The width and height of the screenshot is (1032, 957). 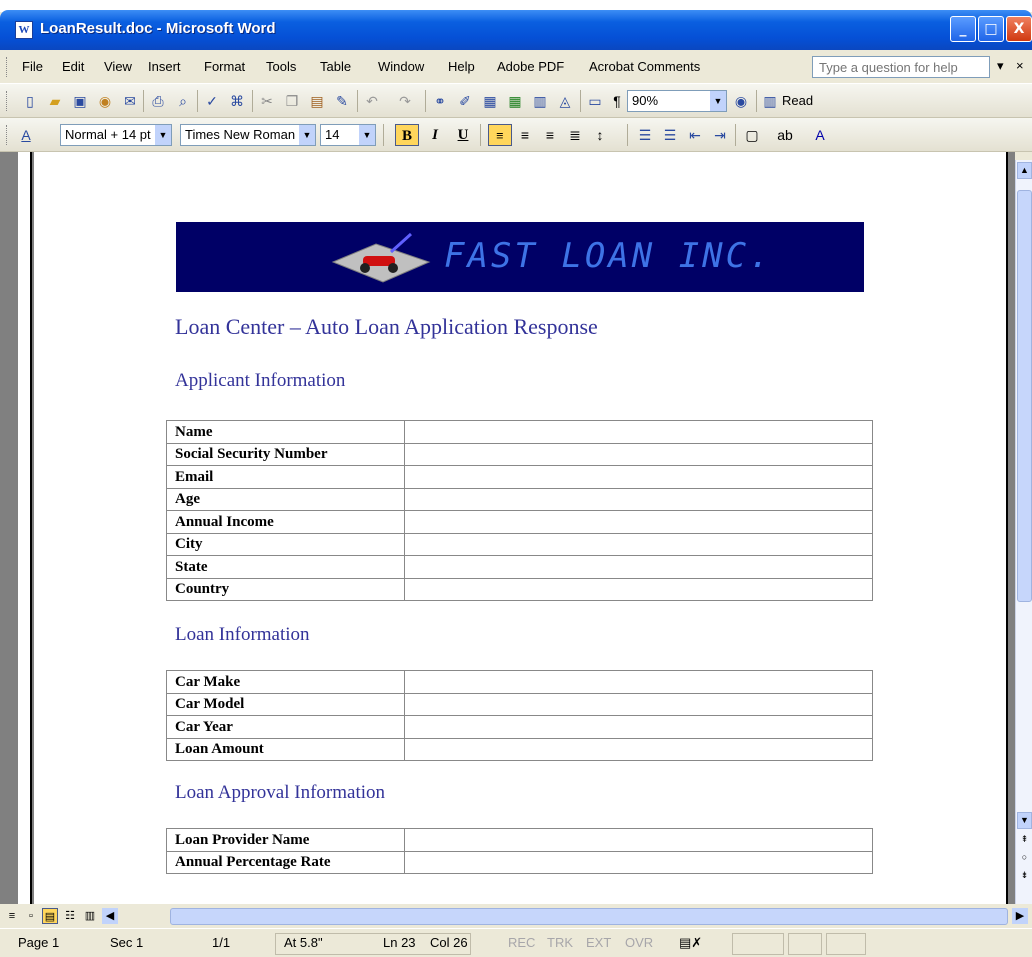 I want to click on select-browse-object-icon: ○, so click(x=1024, y=858).